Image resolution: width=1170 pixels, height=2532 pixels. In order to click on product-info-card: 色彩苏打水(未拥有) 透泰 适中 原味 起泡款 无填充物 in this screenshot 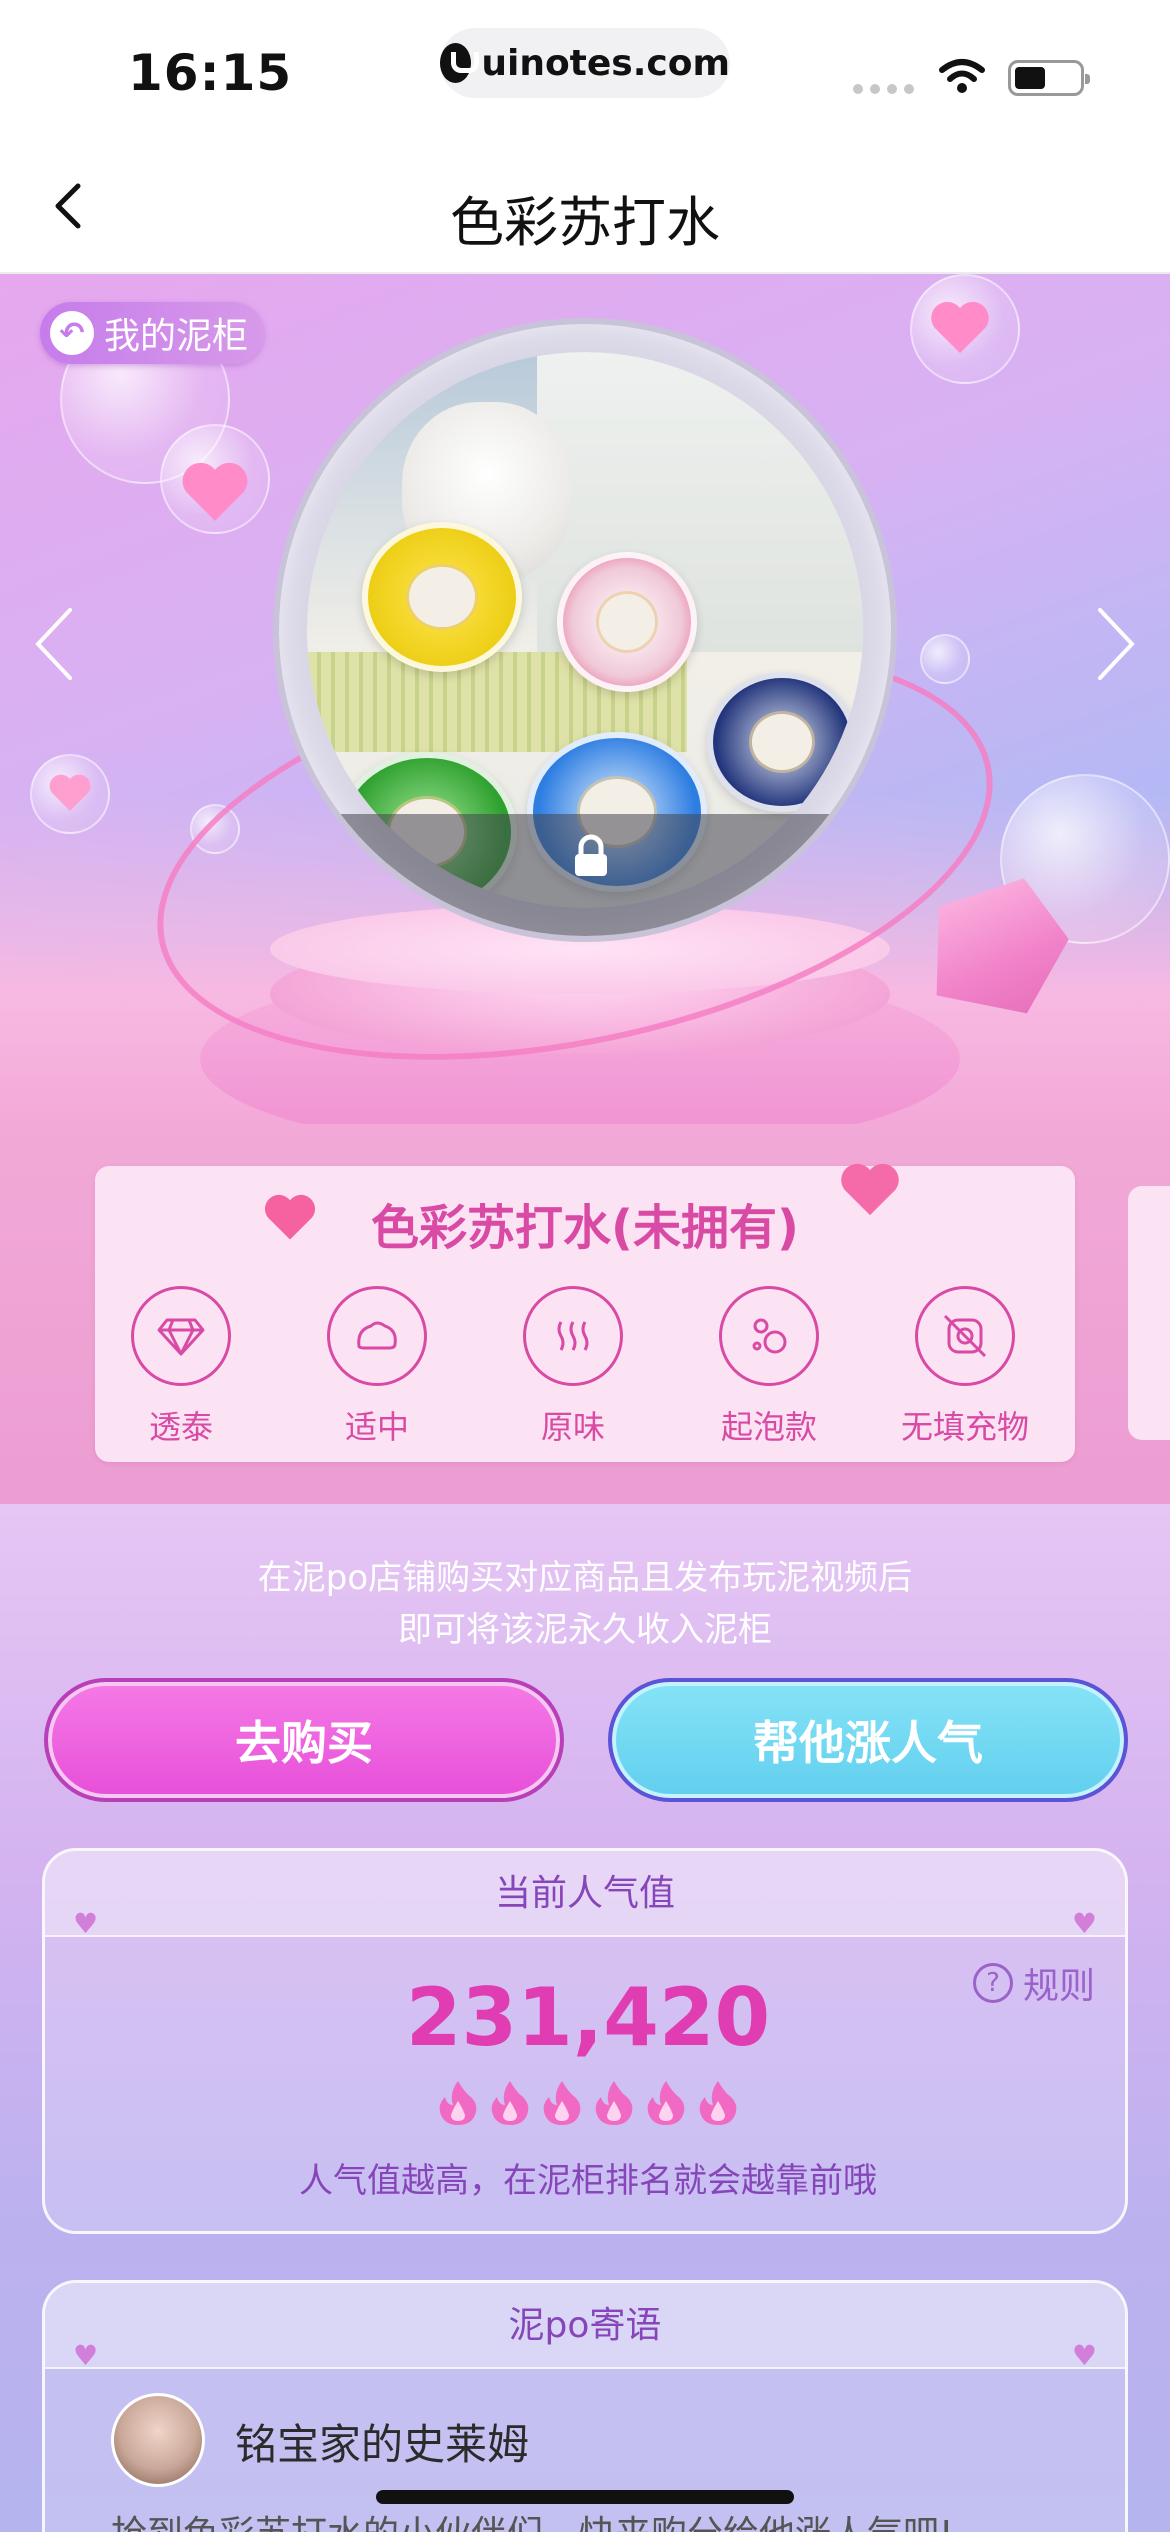, I will do `click(585, 1312)`.